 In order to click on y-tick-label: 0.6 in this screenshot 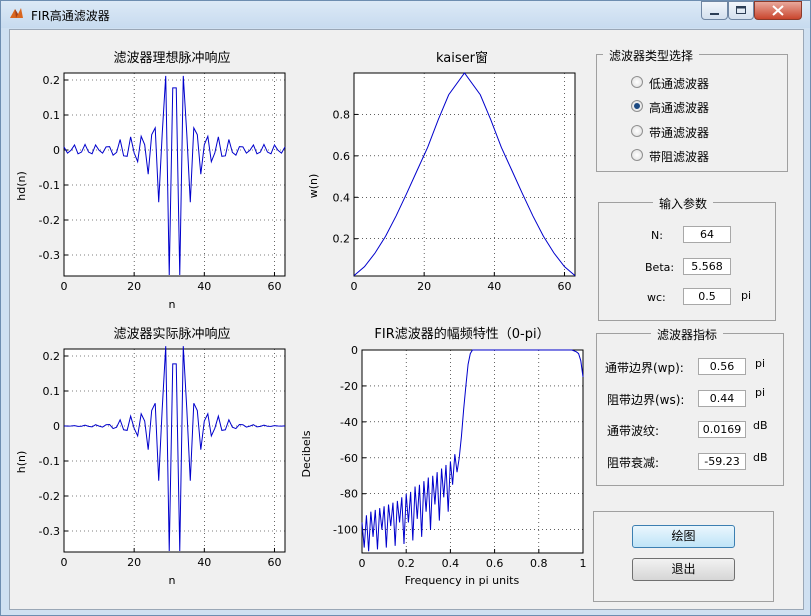, I will do `click(342, 156)`.